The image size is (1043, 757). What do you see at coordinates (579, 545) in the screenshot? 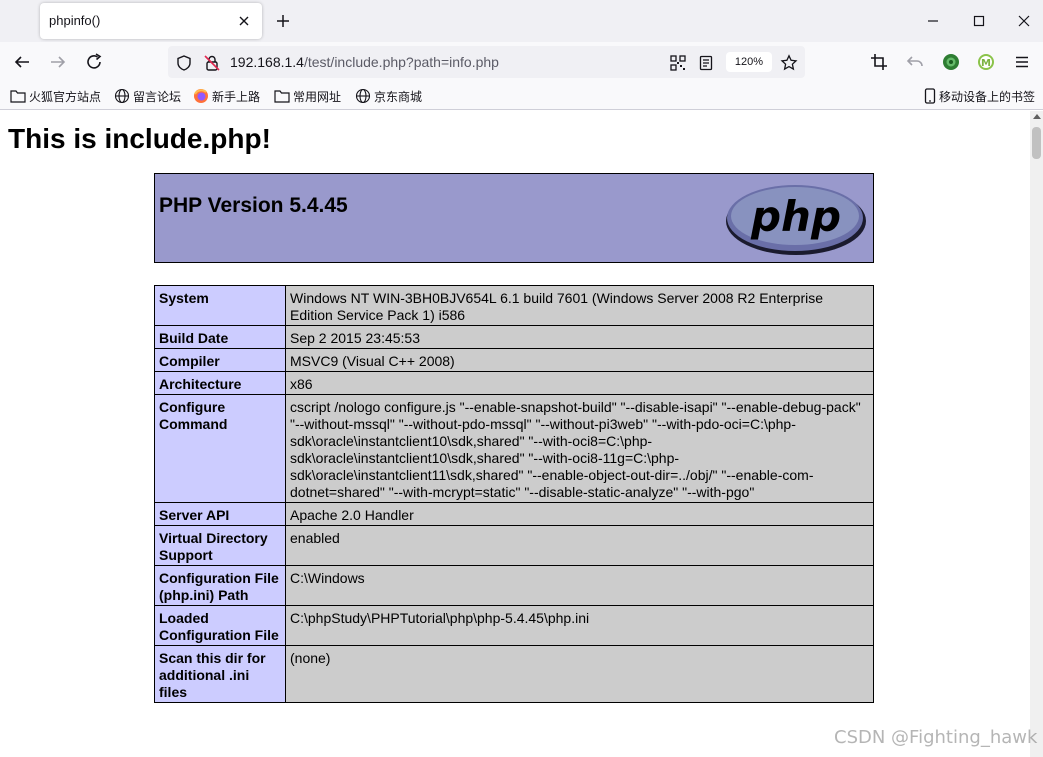
I see `info-value: enabled` at bounding box center [579, 545].